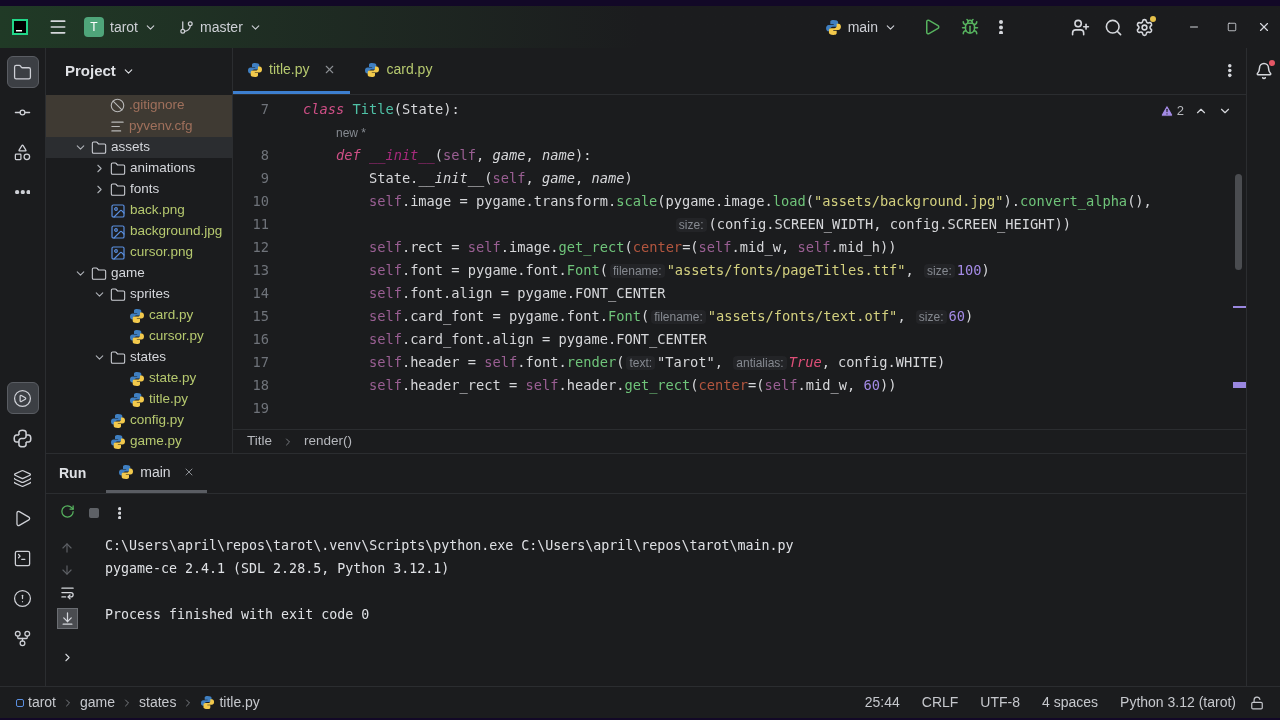 The image size is (1280, 720). What do you see at coordinates (1000, 702) in the screenshot?
I see `status-item: UTF-8` at bounding box center [1000, 702].